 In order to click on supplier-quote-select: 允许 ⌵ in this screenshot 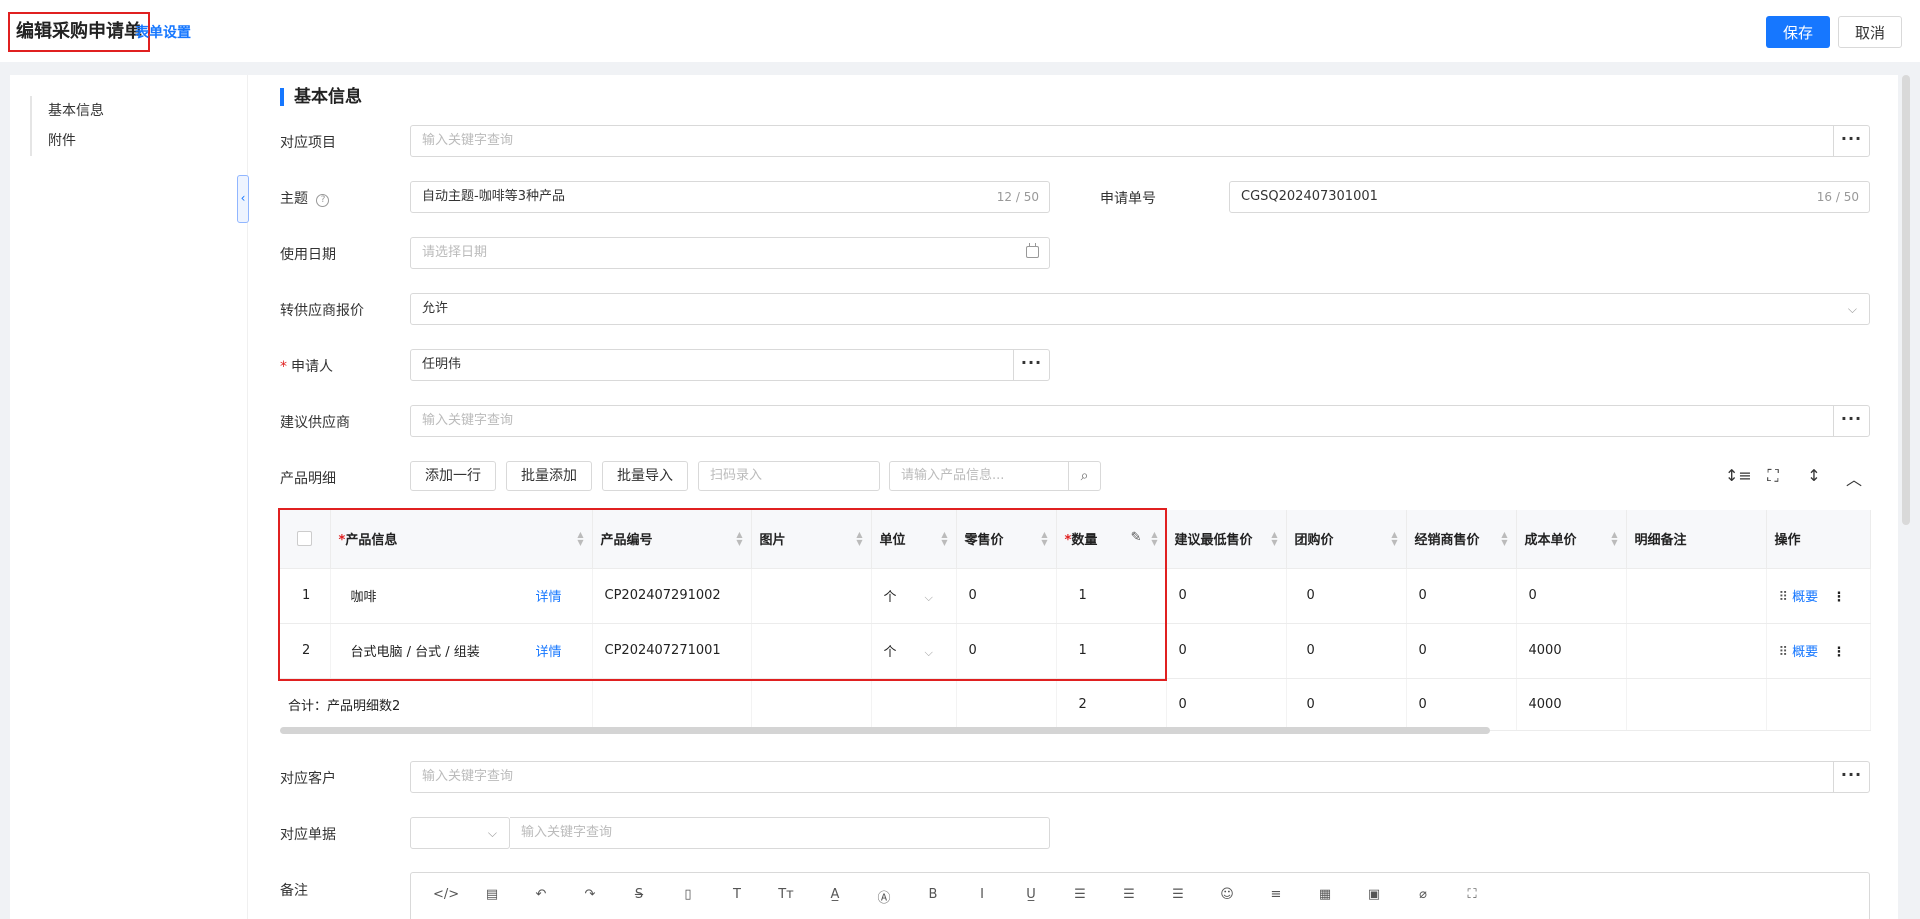, I will do `click(1140, 309)`.